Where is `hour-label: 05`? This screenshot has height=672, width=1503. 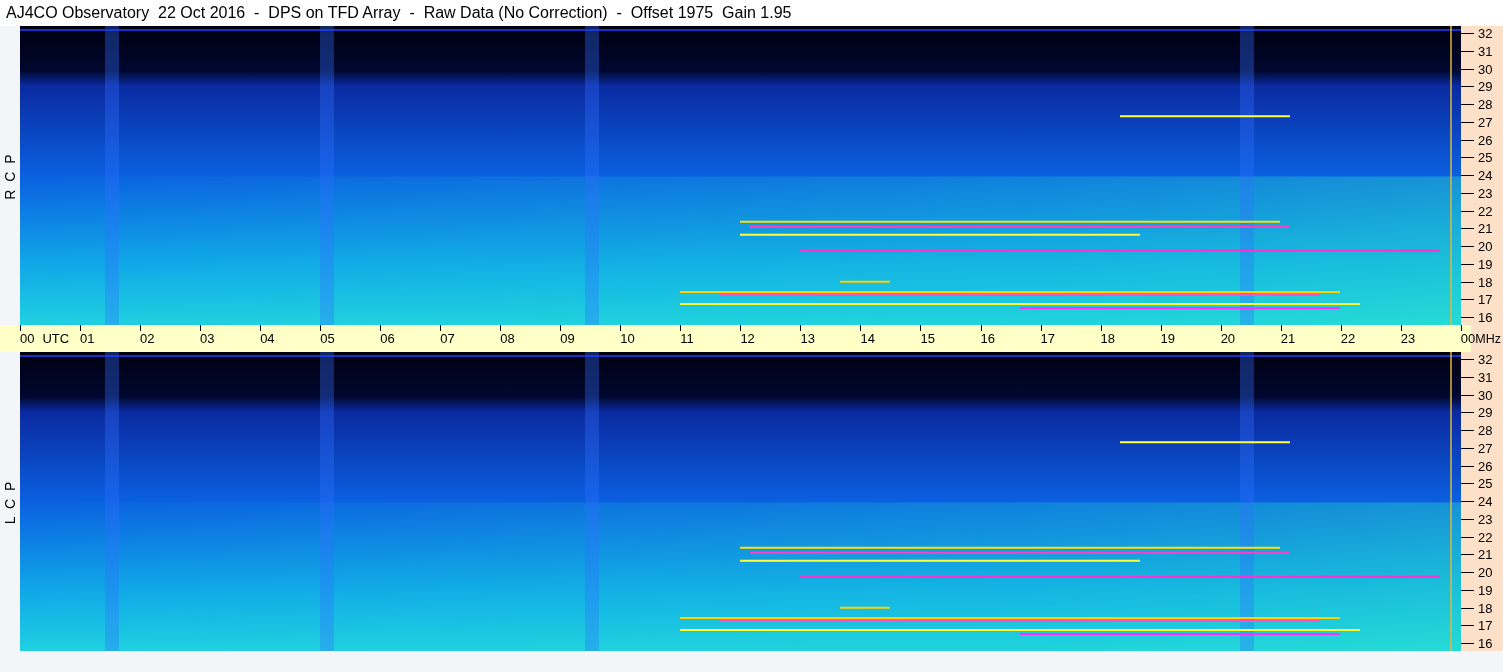 hour-label: 05 is located at coordinates (327, 338).